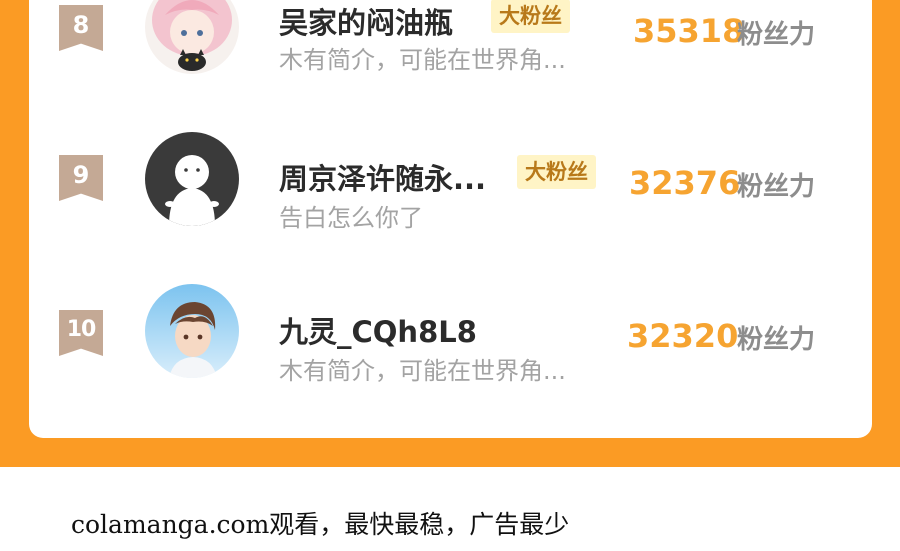 The height and width of the screenshot is (551, 900). Describe the element at coordinates (685, 183) in the screenshot. I see `fan-score: 32376` at that location.